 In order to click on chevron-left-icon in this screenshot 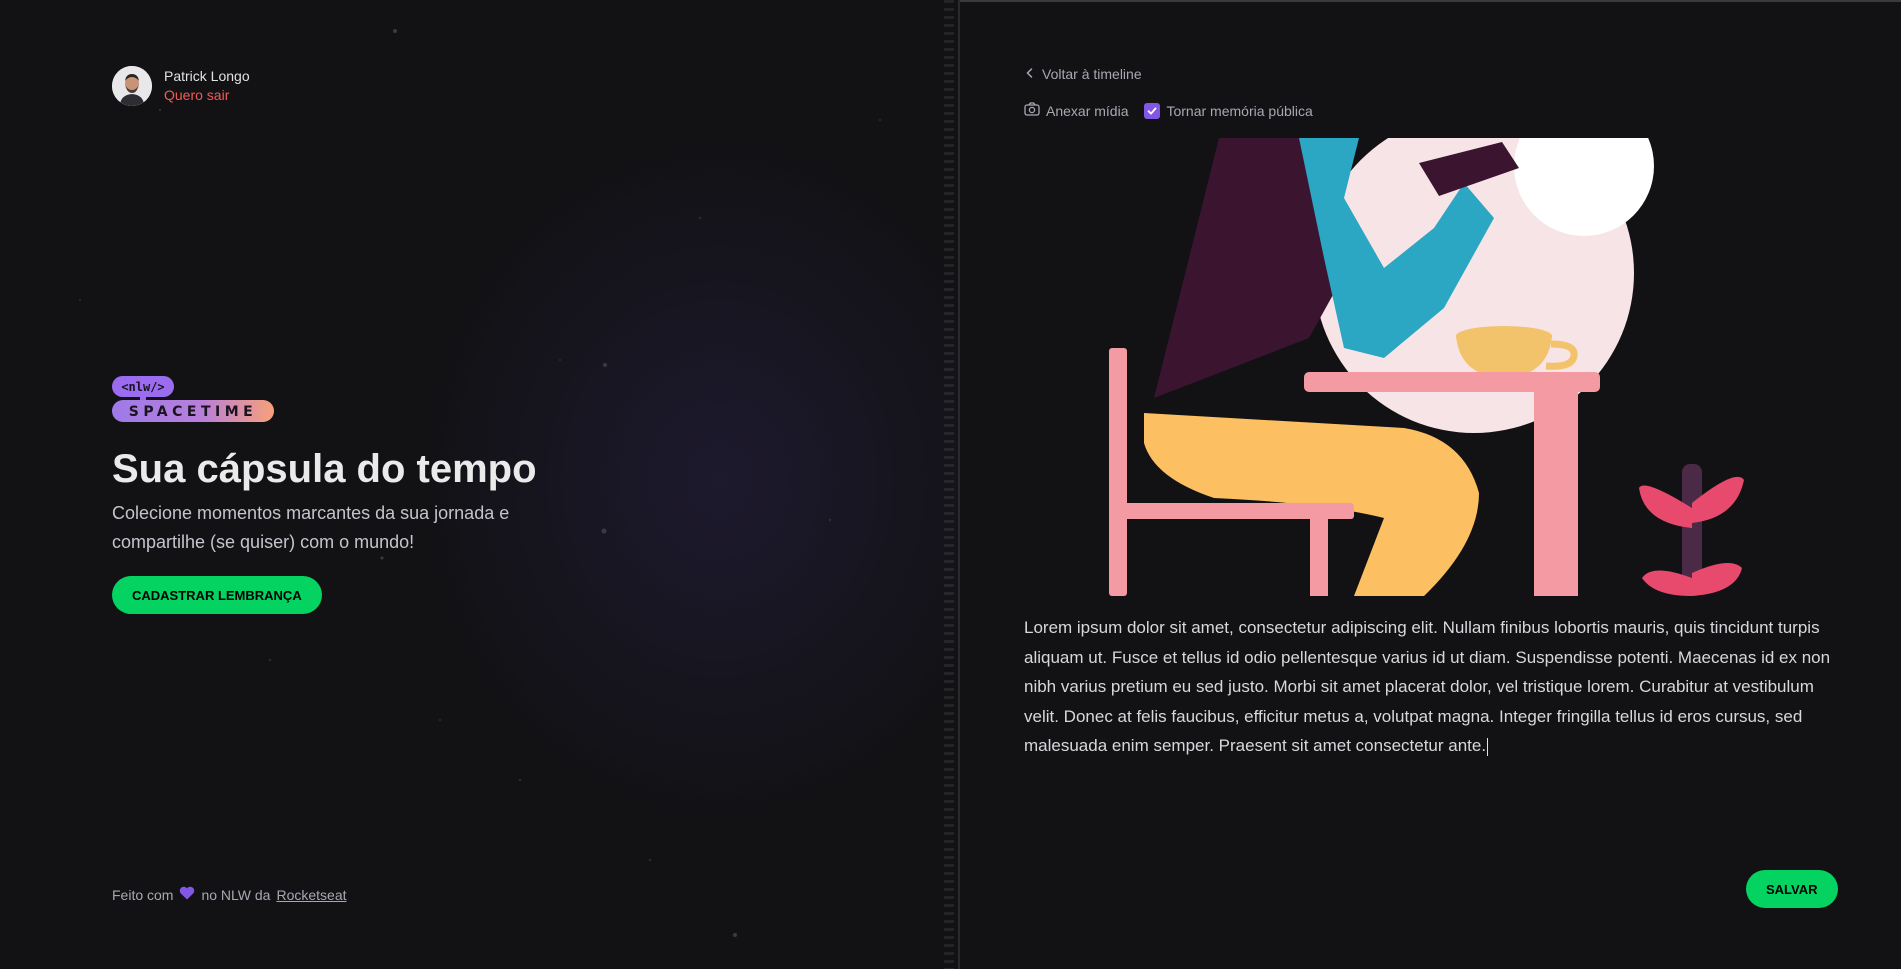, I will do `click(1030, 74)`.